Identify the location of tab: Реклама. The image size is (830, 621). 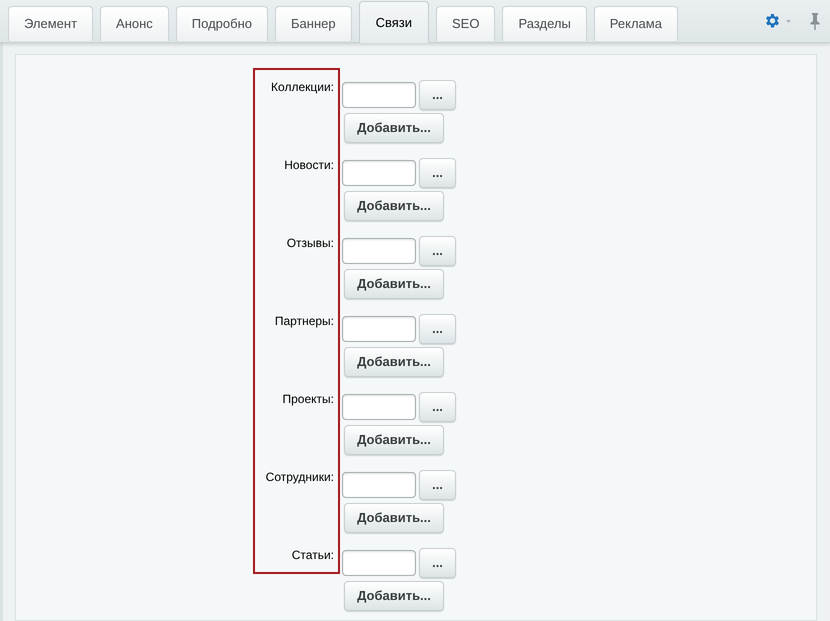
(636, 23).